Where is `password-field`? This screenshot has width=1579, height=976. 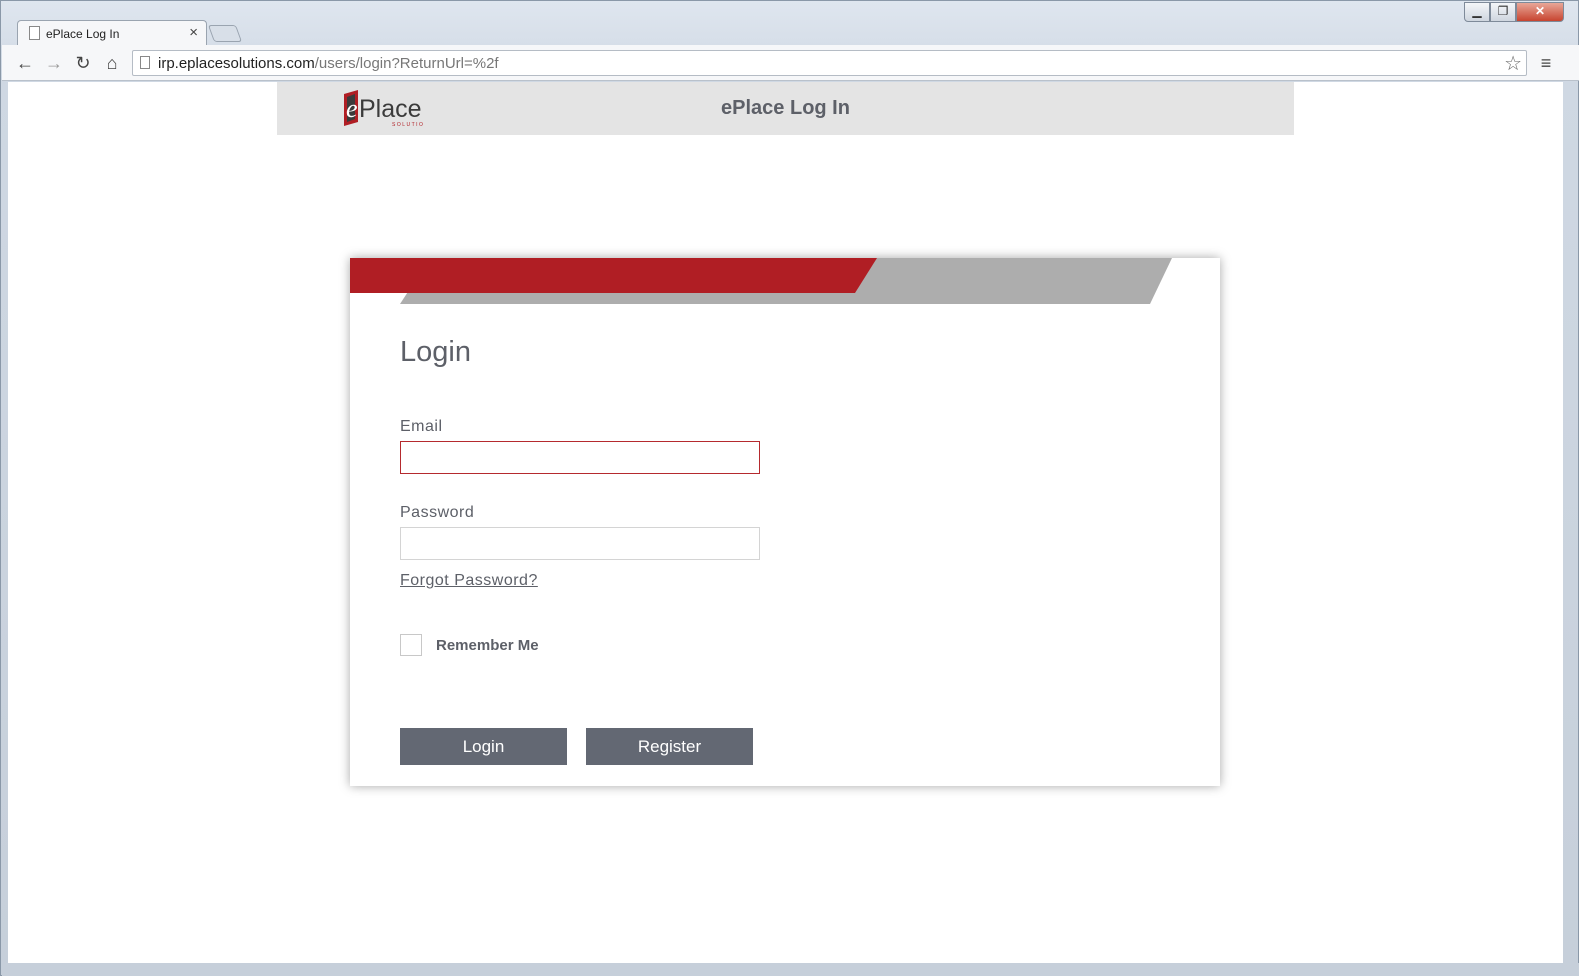 password-field is located at coordinates (580, 543).